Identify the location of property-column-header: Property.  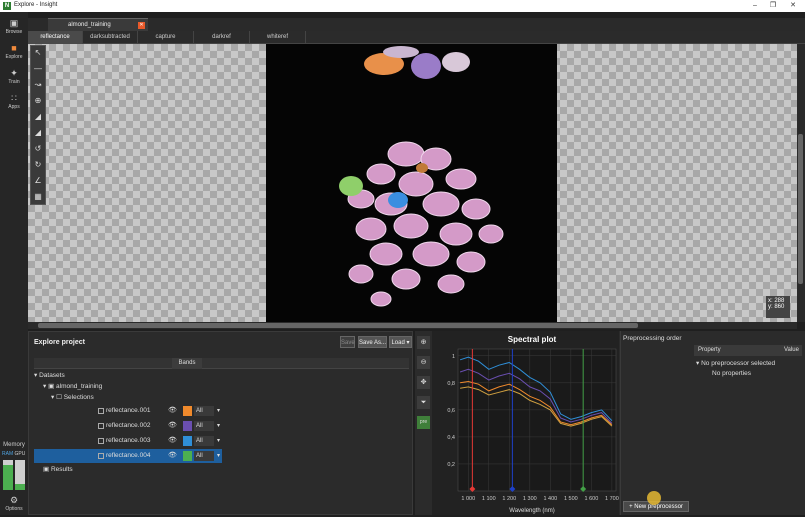
(709, 350).